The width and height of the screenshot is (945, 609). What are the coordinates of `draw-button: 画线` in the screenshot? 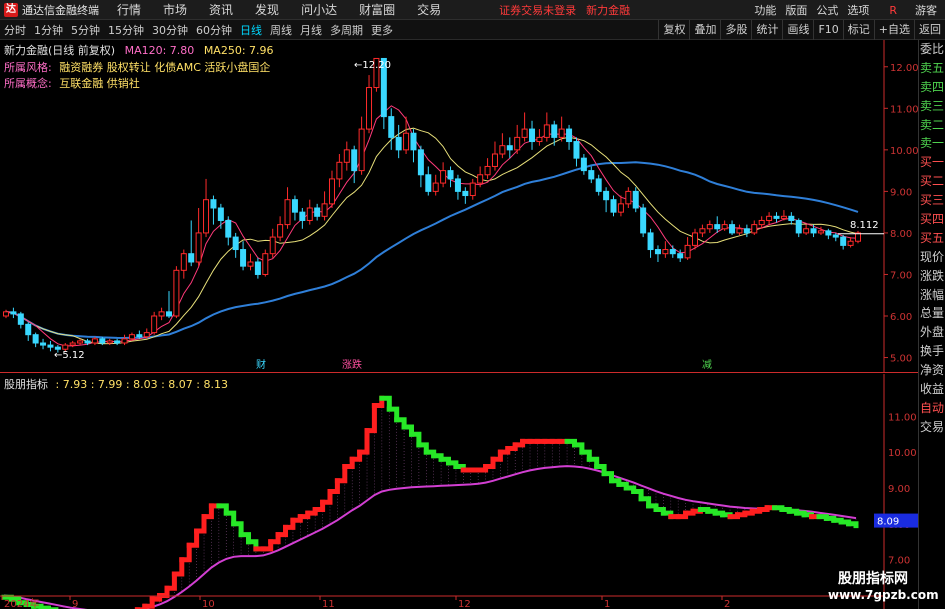 It's located at (797, 30).